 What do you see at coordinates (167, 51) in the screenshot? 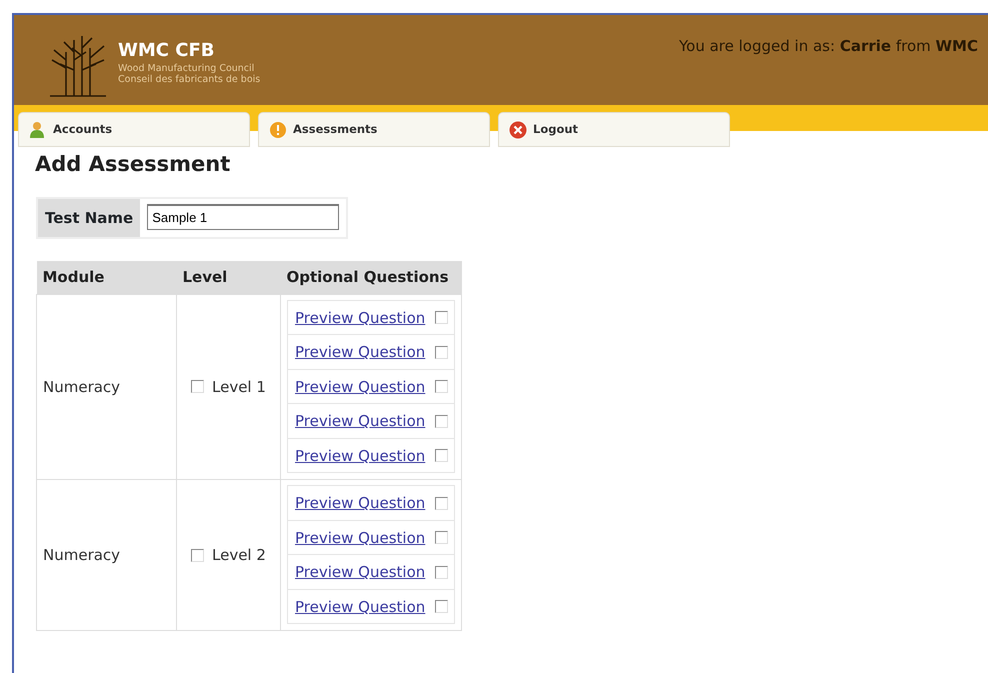
I see `logo-title: WMC CFB` at bounding box center [167, 51].